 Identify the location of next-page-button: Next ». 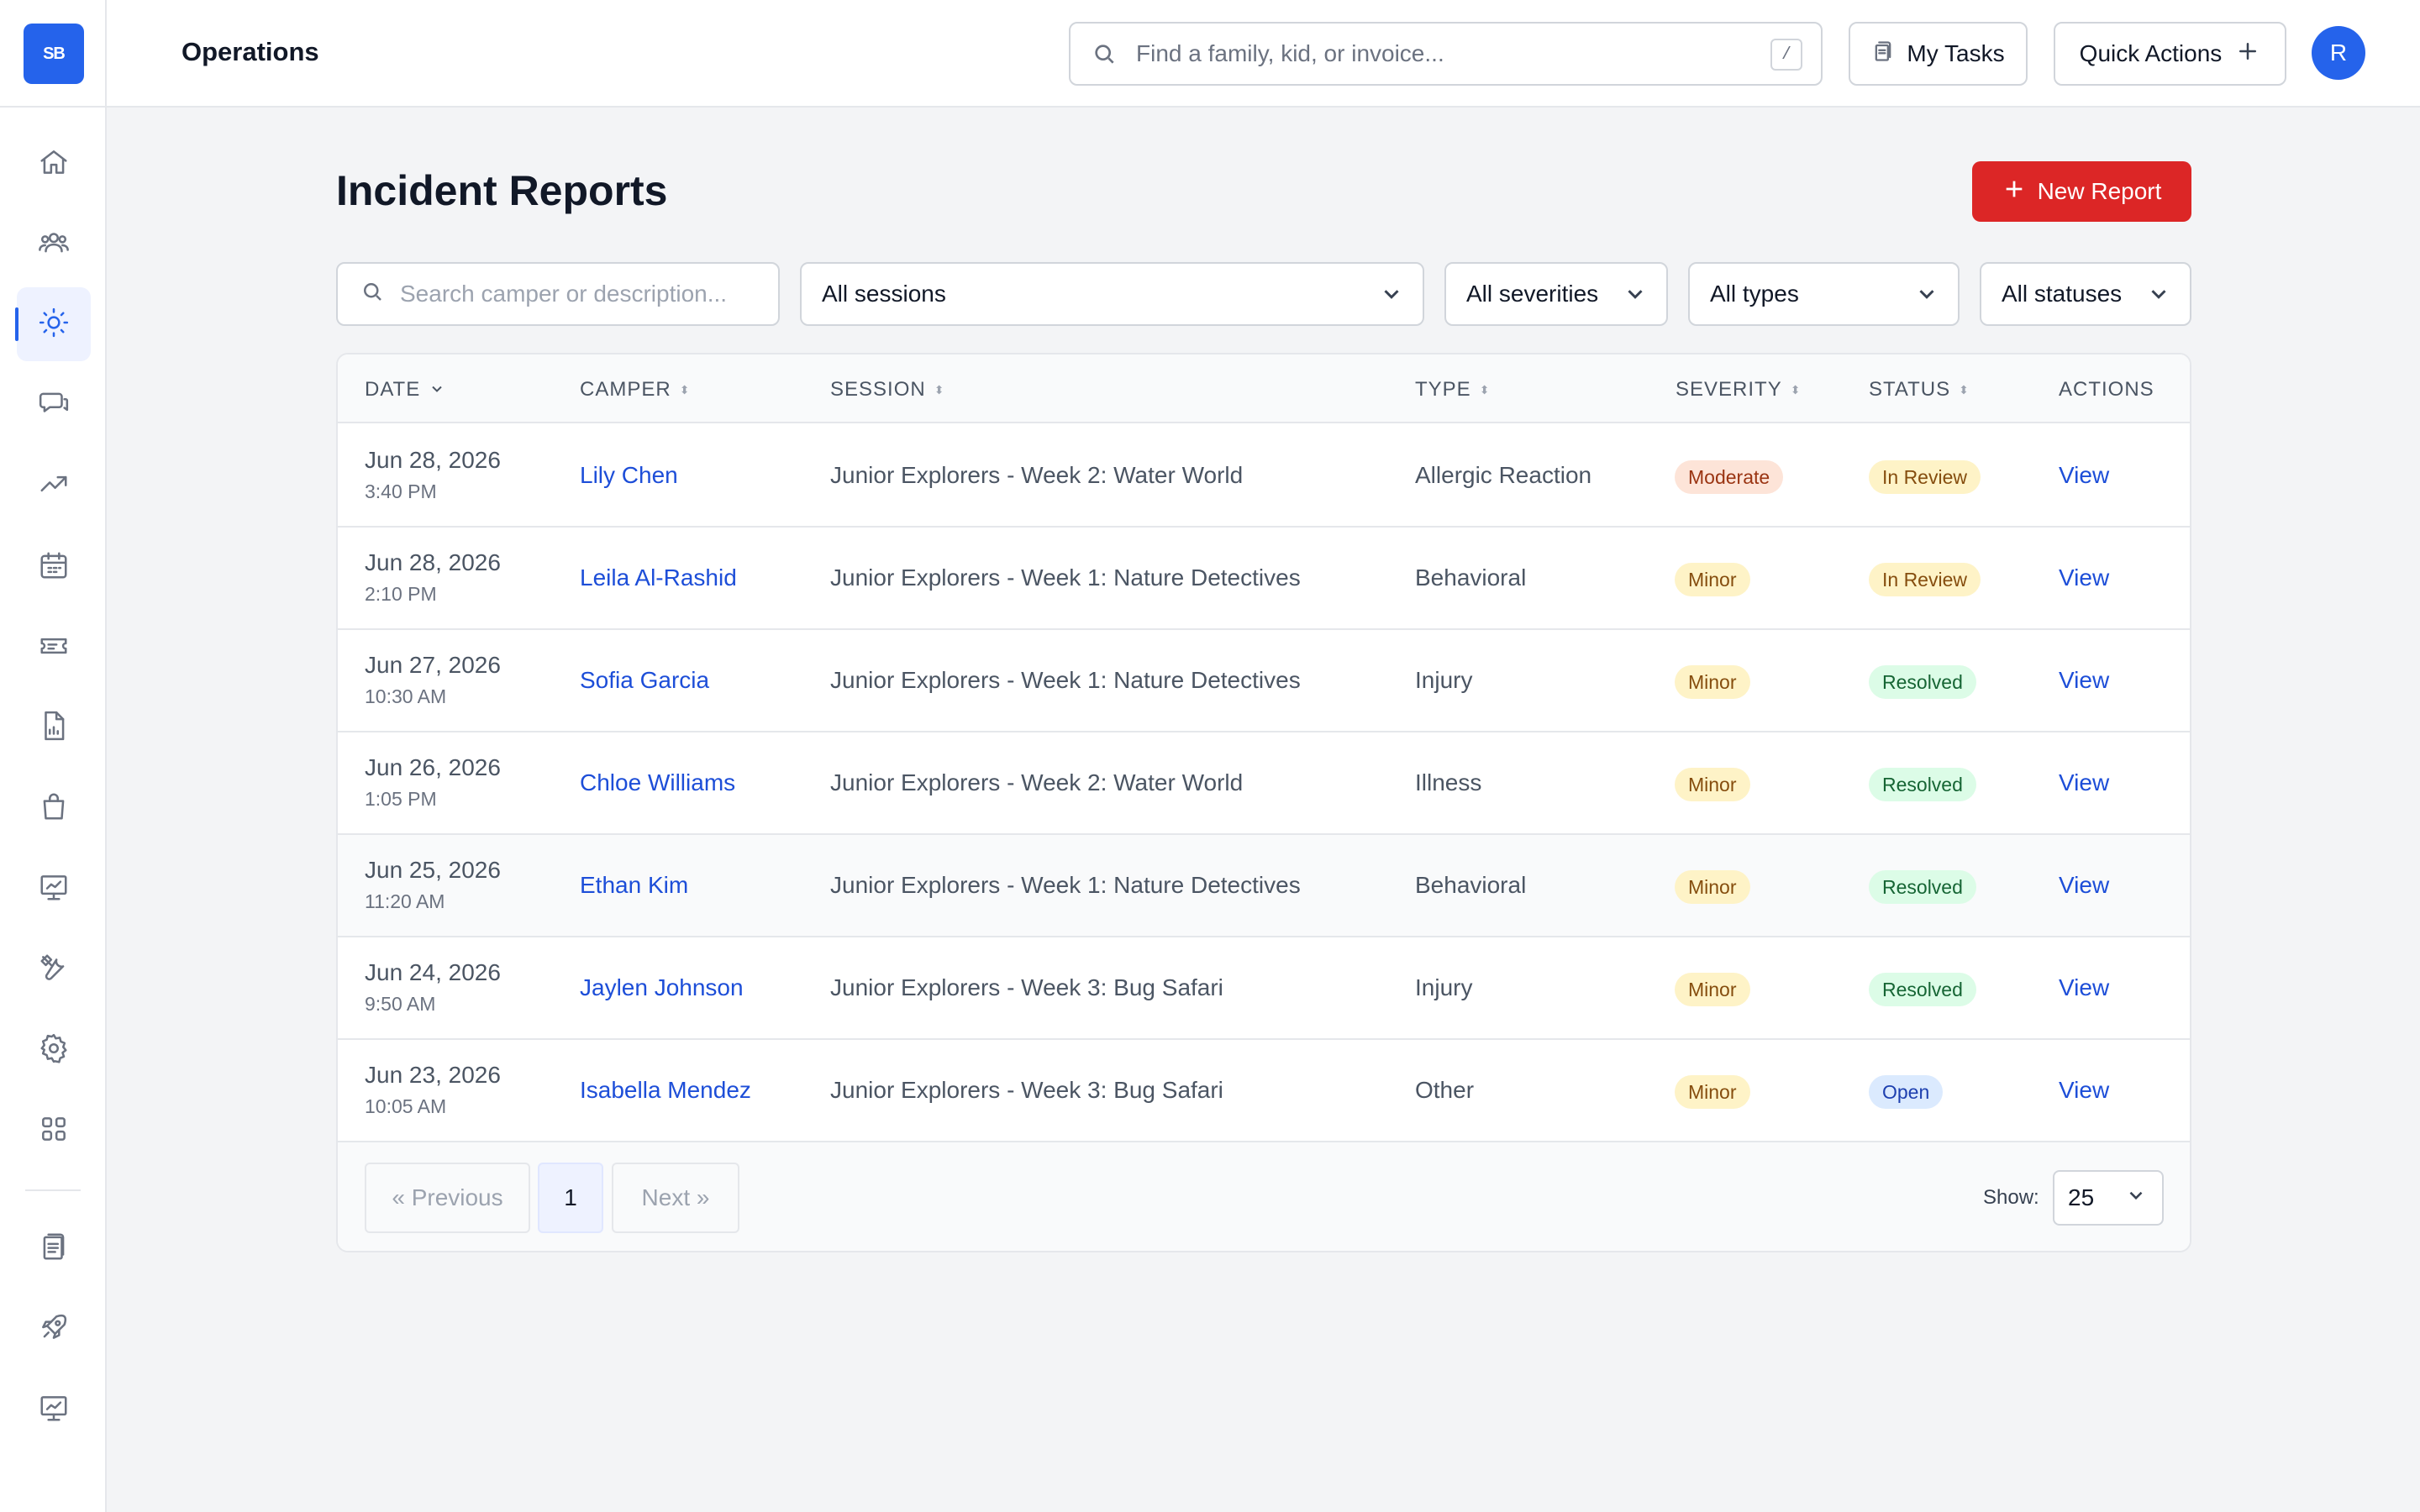
(675, 1198).